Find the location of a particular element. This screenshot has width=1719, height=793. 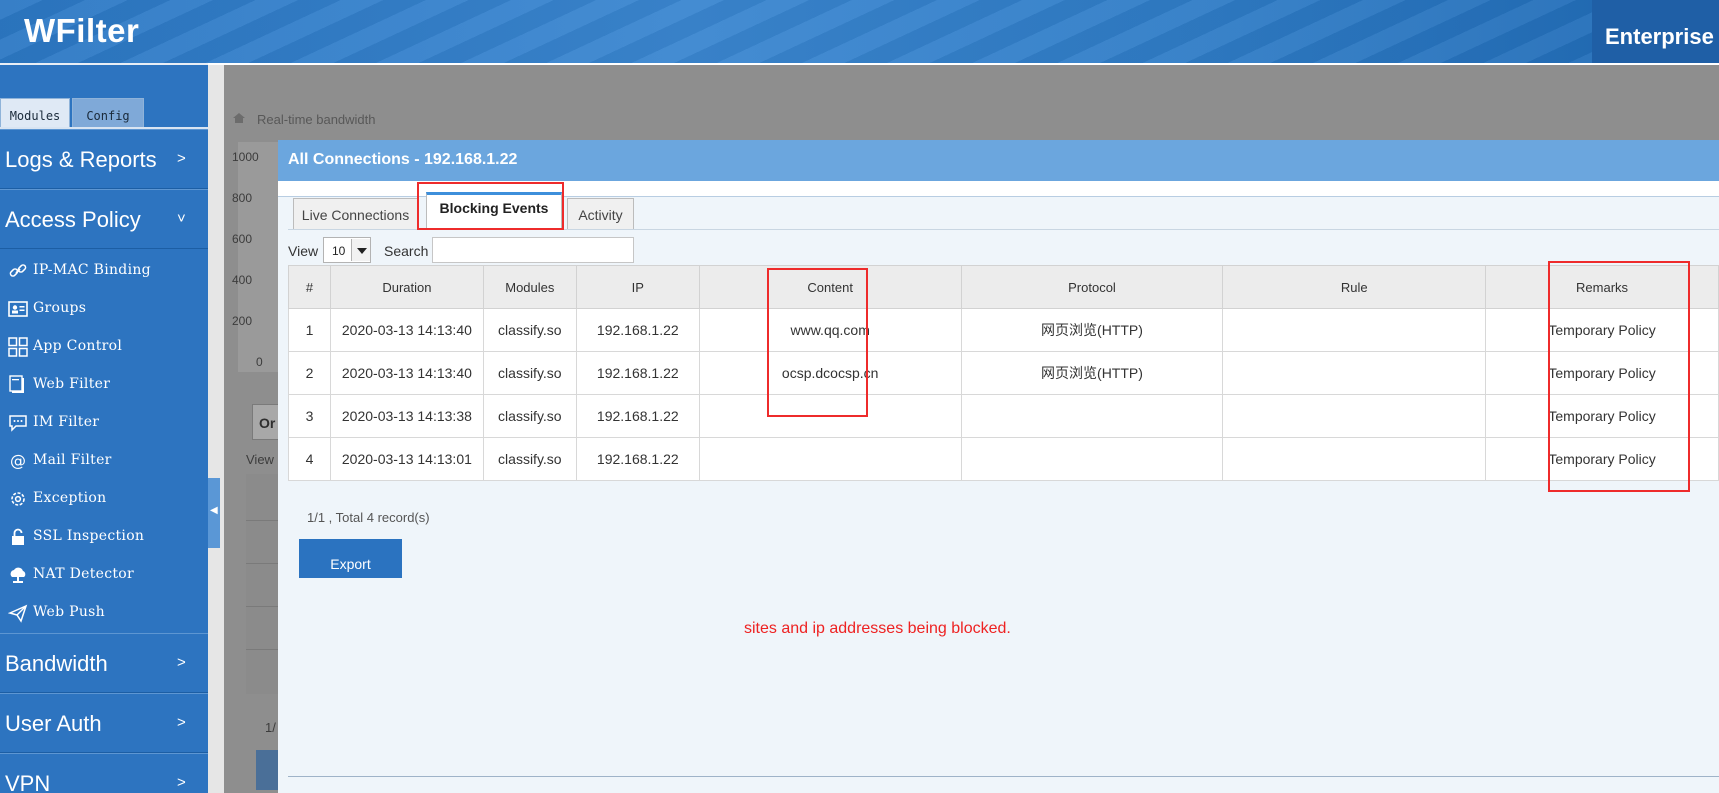

sidebar-item-ssl-inspection: SSL Inspection is located at coordinates (104, 536).